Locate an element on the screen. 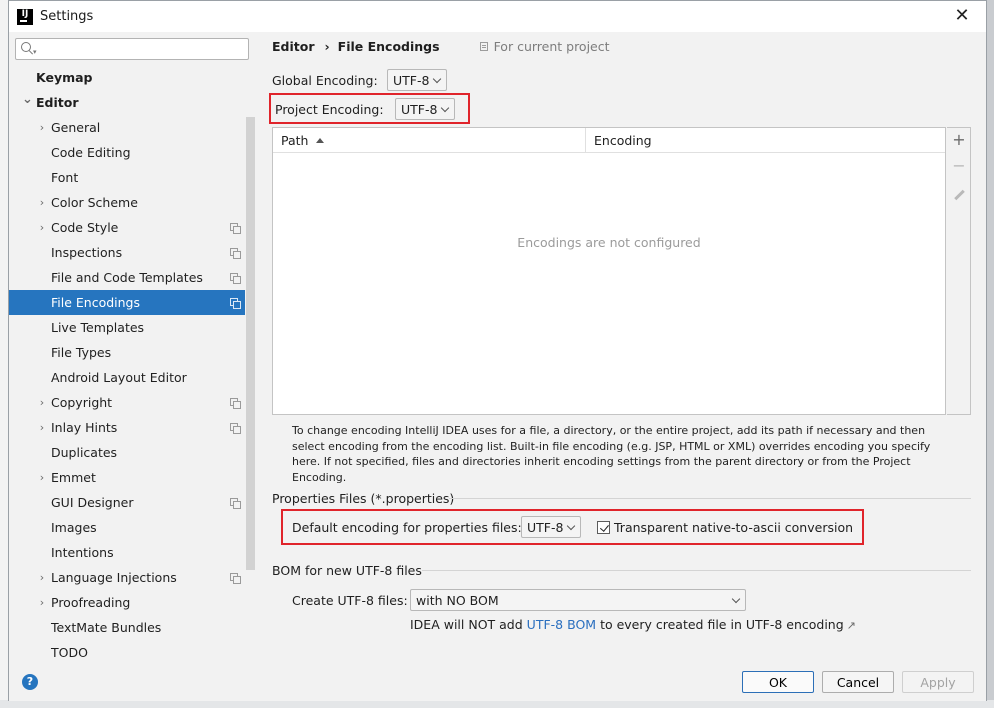 Image resolution: width=994 pixels, height=708 pixels. sidebar-item-general: › General is located at coordinates (127, 127).